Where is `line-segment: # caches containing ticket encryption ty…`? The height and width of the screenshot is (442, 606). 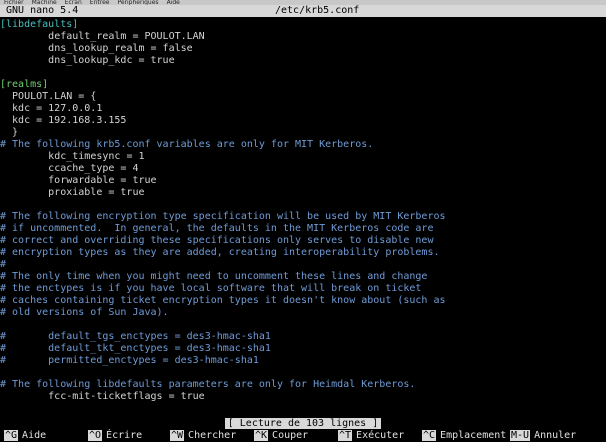 line-segment: # caches containing ticket encryption ty… is located at coordinates (223, 300).